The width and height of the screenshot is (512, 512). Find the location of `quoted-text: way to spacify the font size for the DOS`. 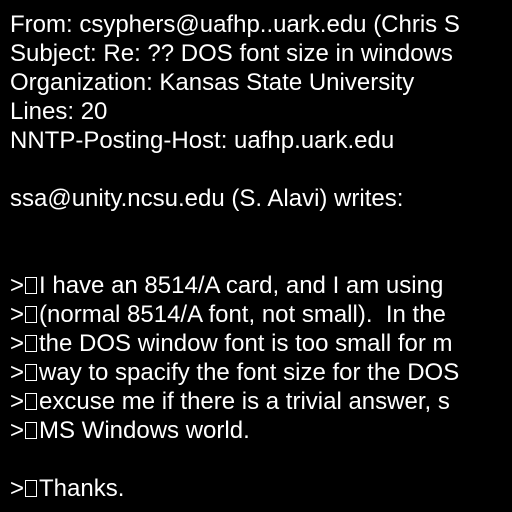

quoted-text: way to spacify the font size for the DOS is located at coordinates (249, 372).